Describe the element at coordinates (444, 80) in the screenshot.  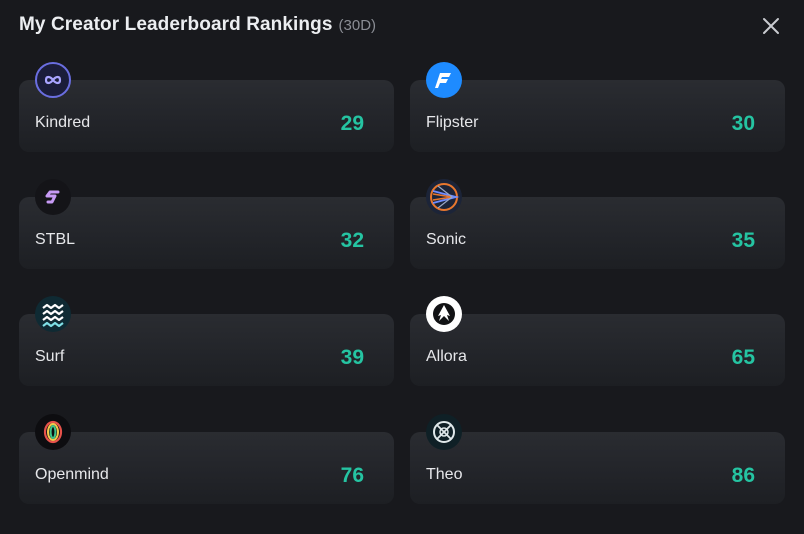
I see `flipster-logo-icon` at that location.